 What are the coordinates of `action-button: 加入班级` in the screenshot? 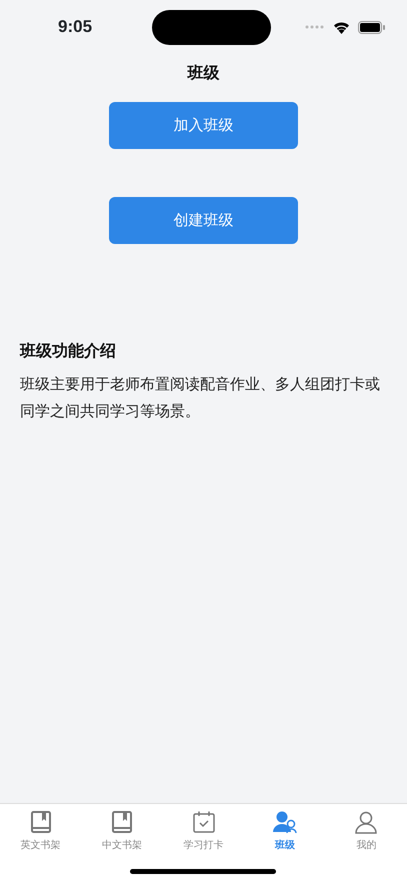 It's located at (203, 125).